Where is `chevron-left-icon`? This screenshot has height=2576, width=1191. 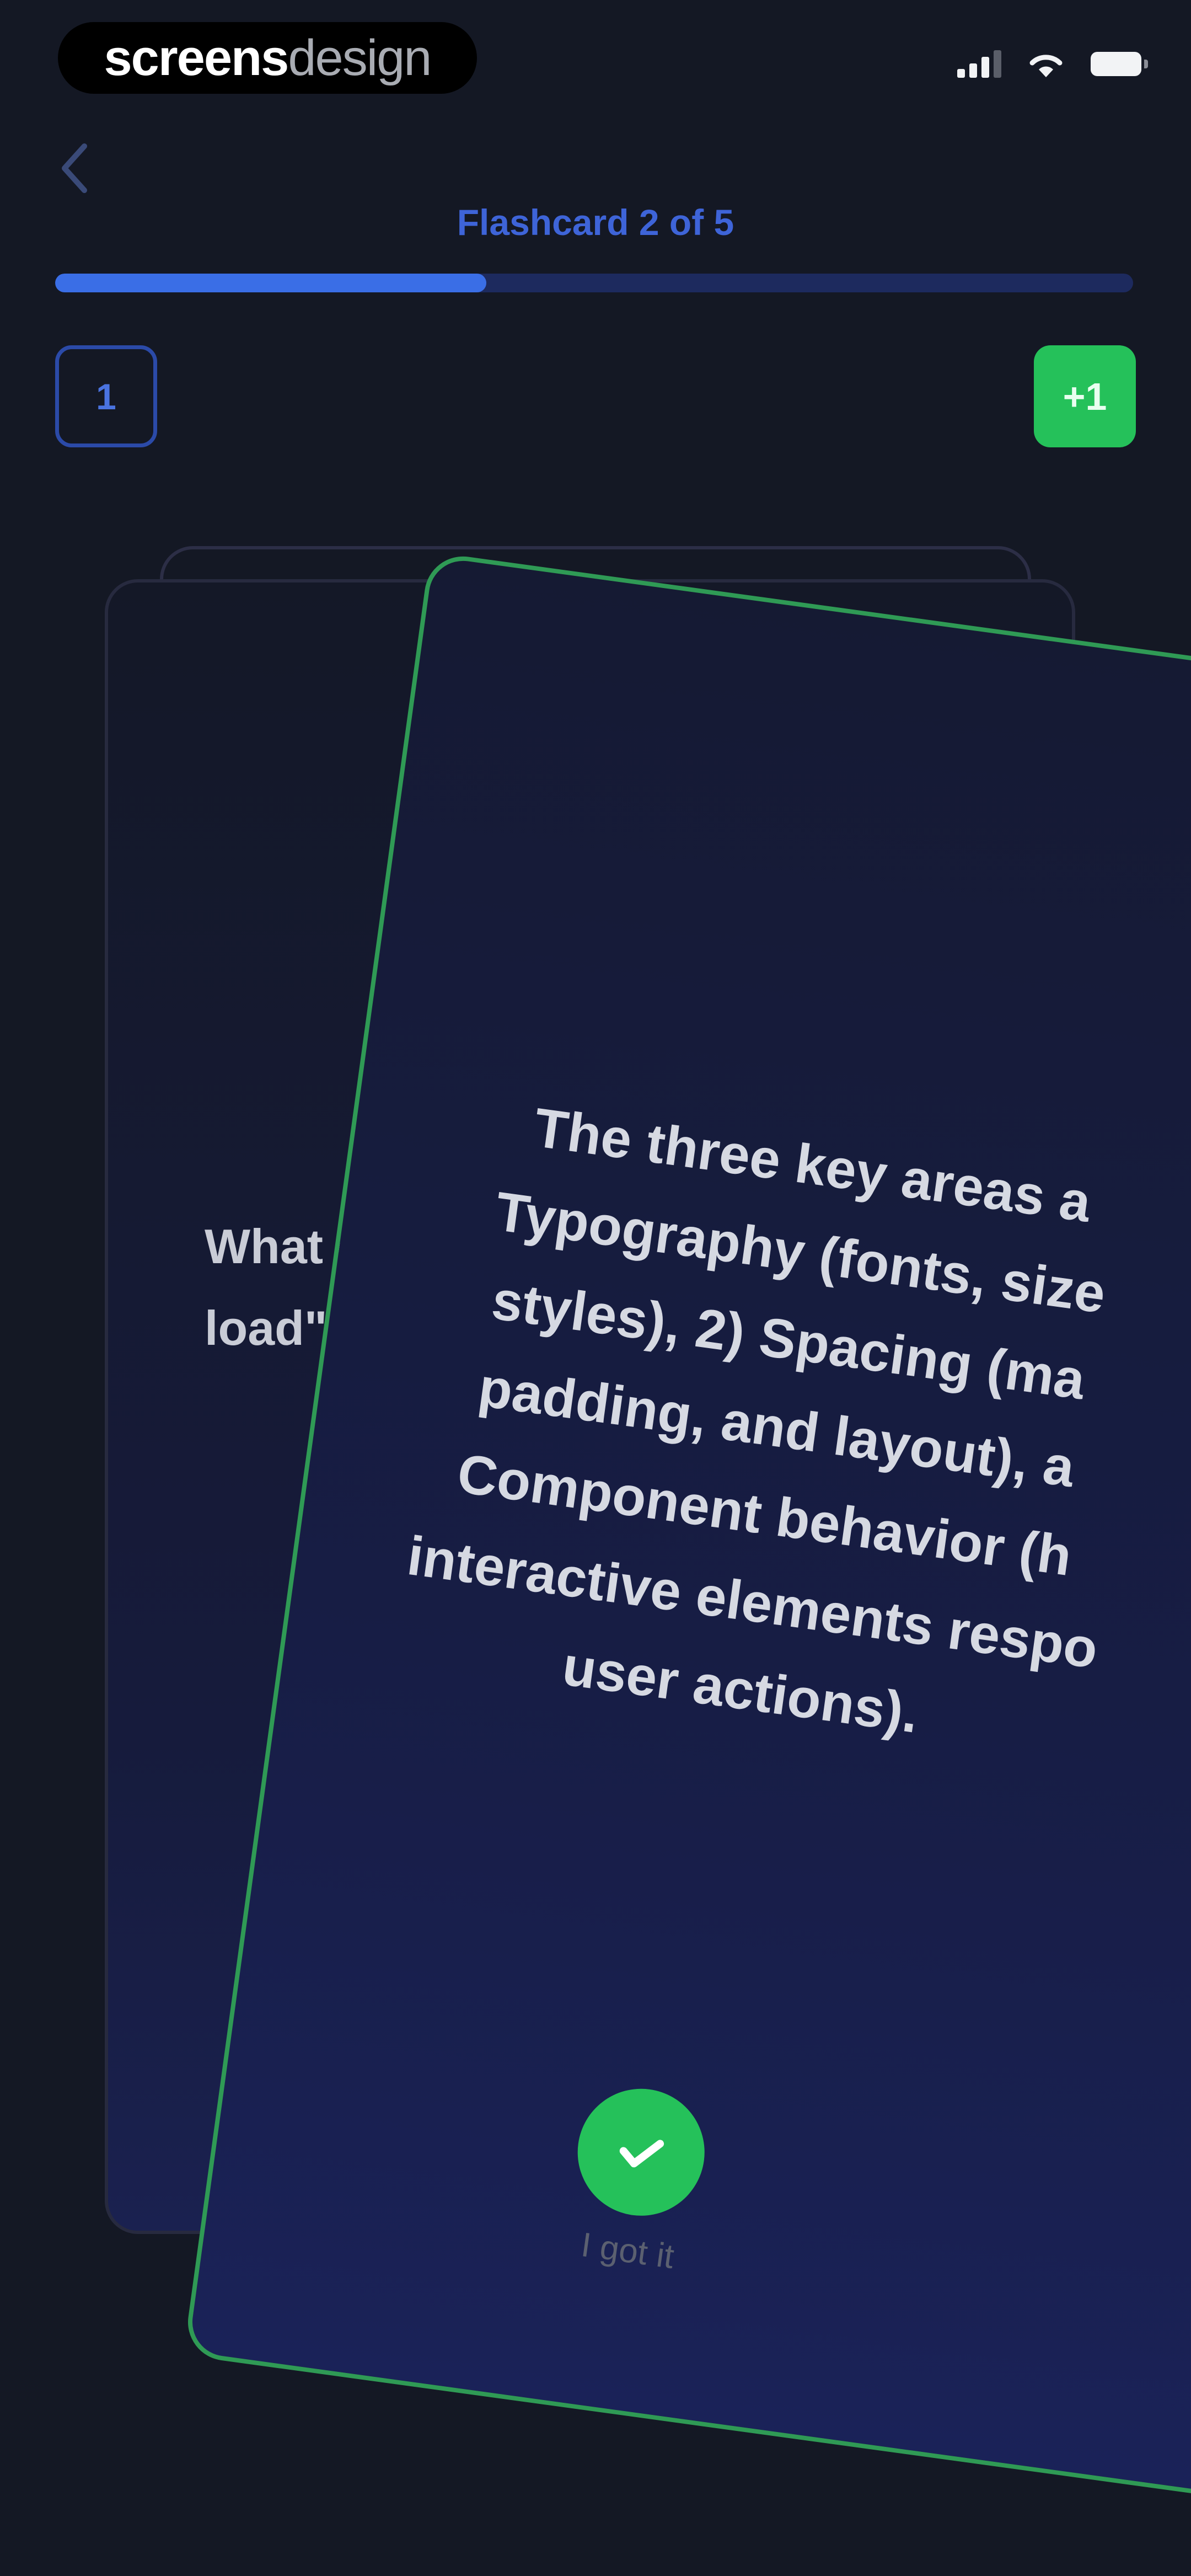 chevron-left-icon is located at coordinates (74, 168).